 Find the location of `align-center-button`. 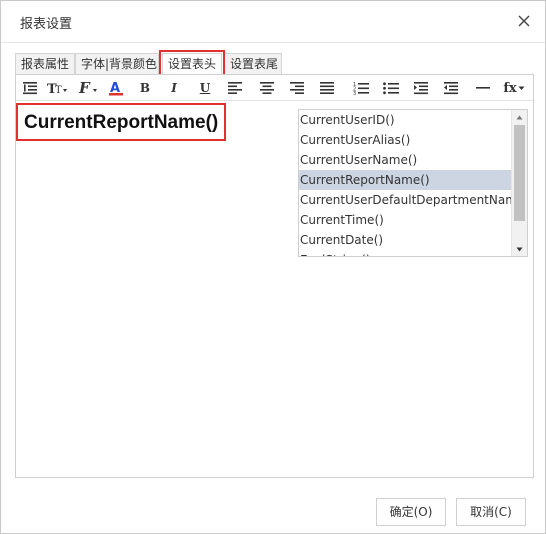

align-center-button is located at coordinates (267, 88).